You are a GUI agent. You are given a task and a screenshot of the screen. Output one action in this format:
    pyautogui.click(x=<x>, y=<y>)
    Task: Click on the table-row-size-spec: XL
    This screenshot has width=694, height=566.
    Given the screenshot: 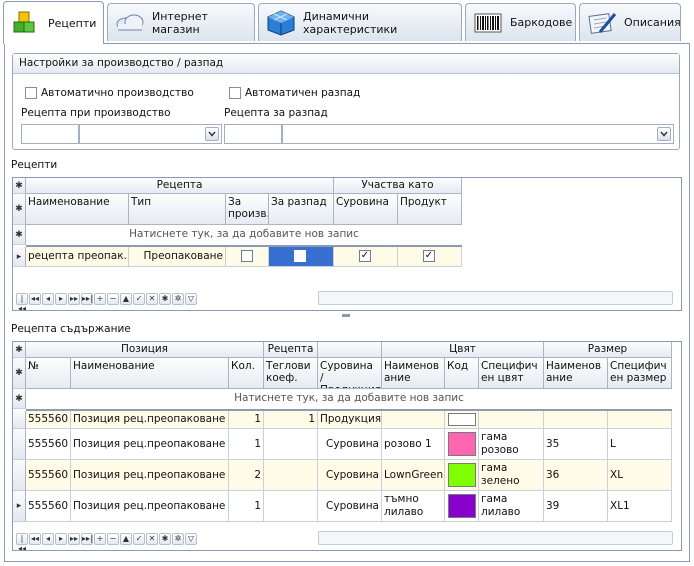 What is the action you would take?
    pyautogui.click(x=640, y=475)
    